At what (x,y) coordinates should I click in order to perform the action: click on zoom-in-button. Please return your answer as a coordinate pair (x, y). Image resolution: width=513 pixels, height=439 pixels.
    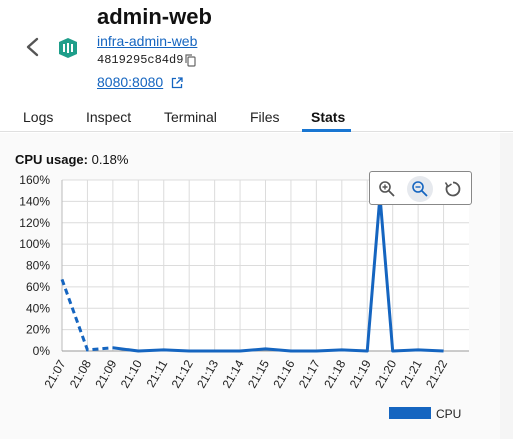
    Looking at the image, I should click on (387, 189).